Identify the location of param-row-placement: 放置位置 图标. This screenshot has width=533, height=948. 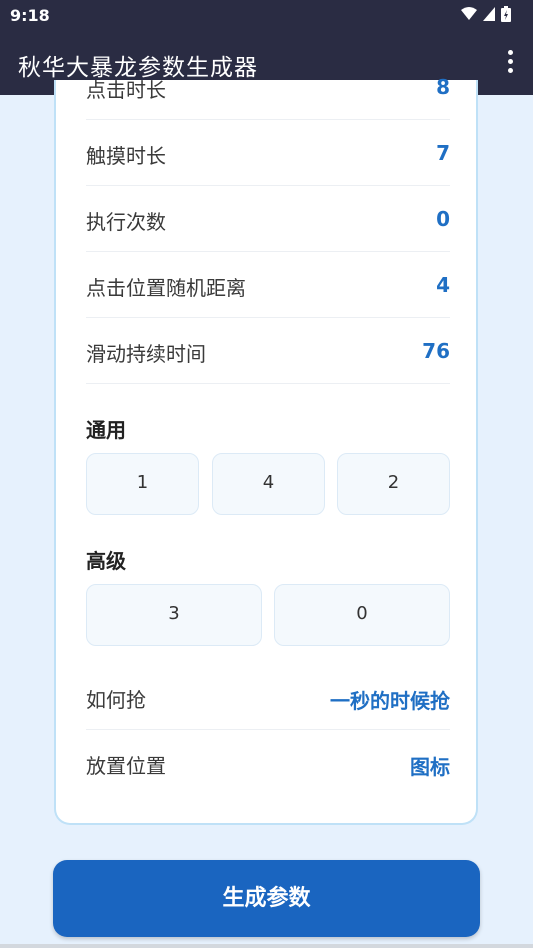
(268, 763).